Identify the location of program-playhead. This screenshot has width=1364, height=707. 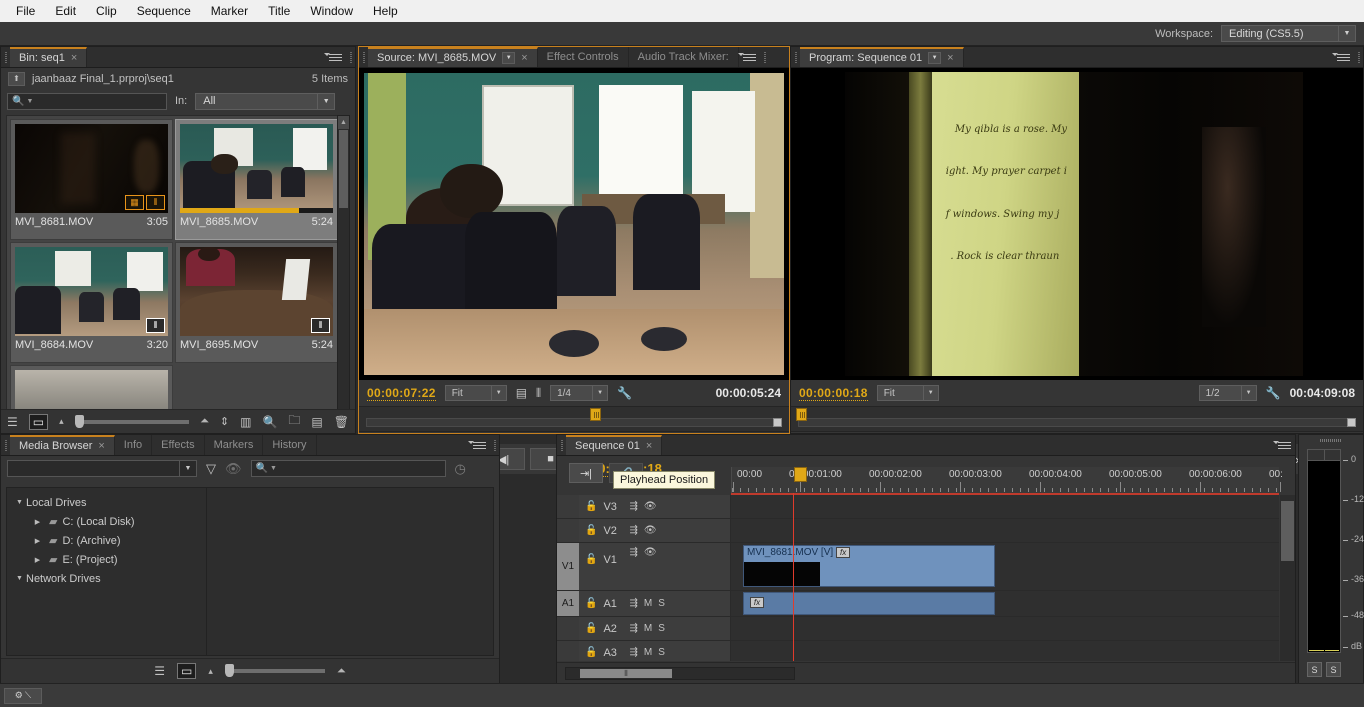
(801, 414).